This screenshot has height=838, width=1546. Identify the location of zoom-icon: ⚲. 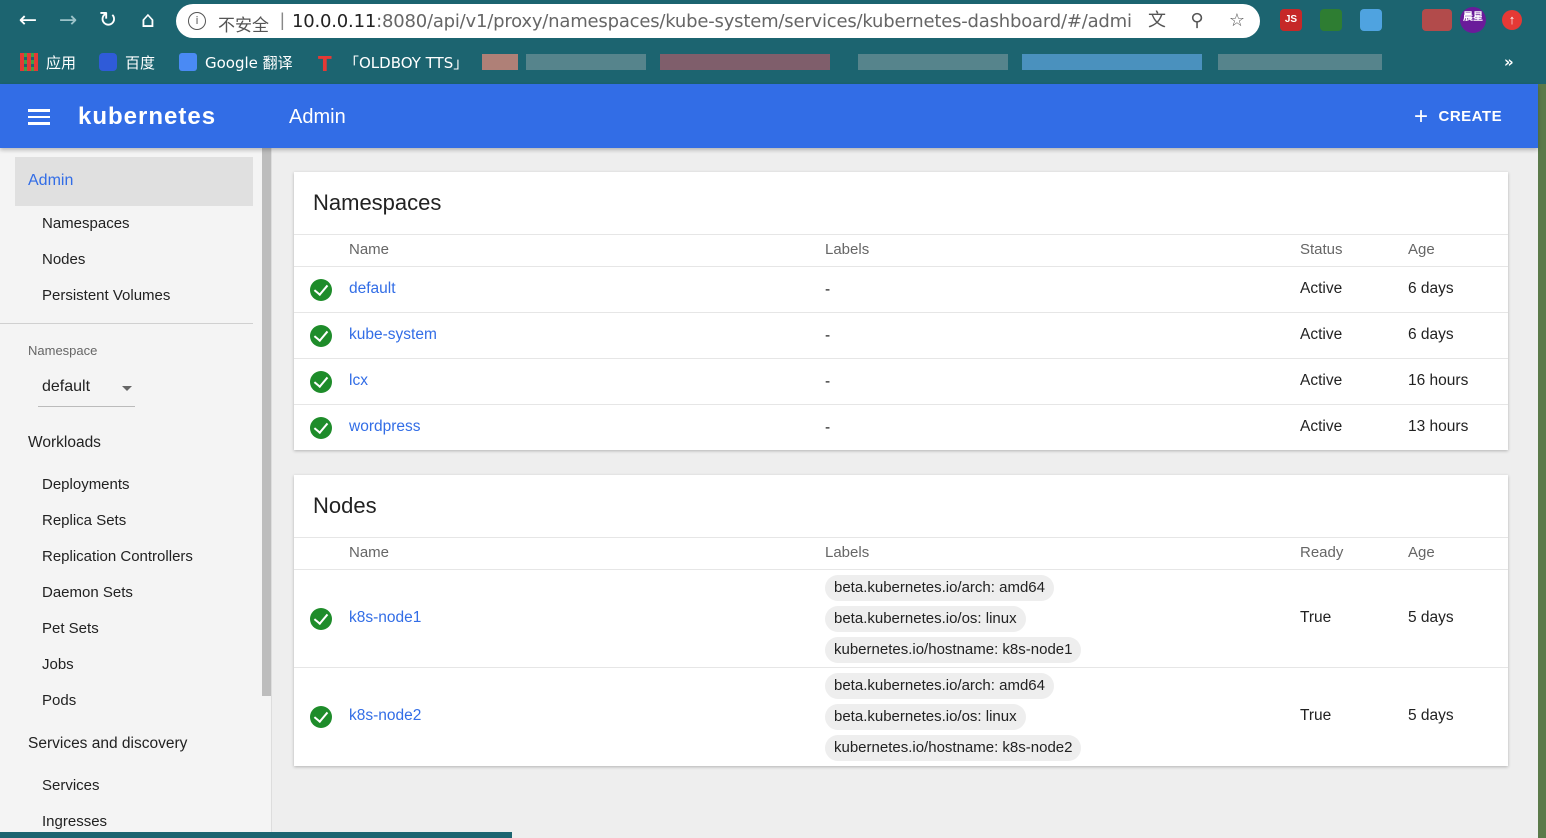
(1197, 21).